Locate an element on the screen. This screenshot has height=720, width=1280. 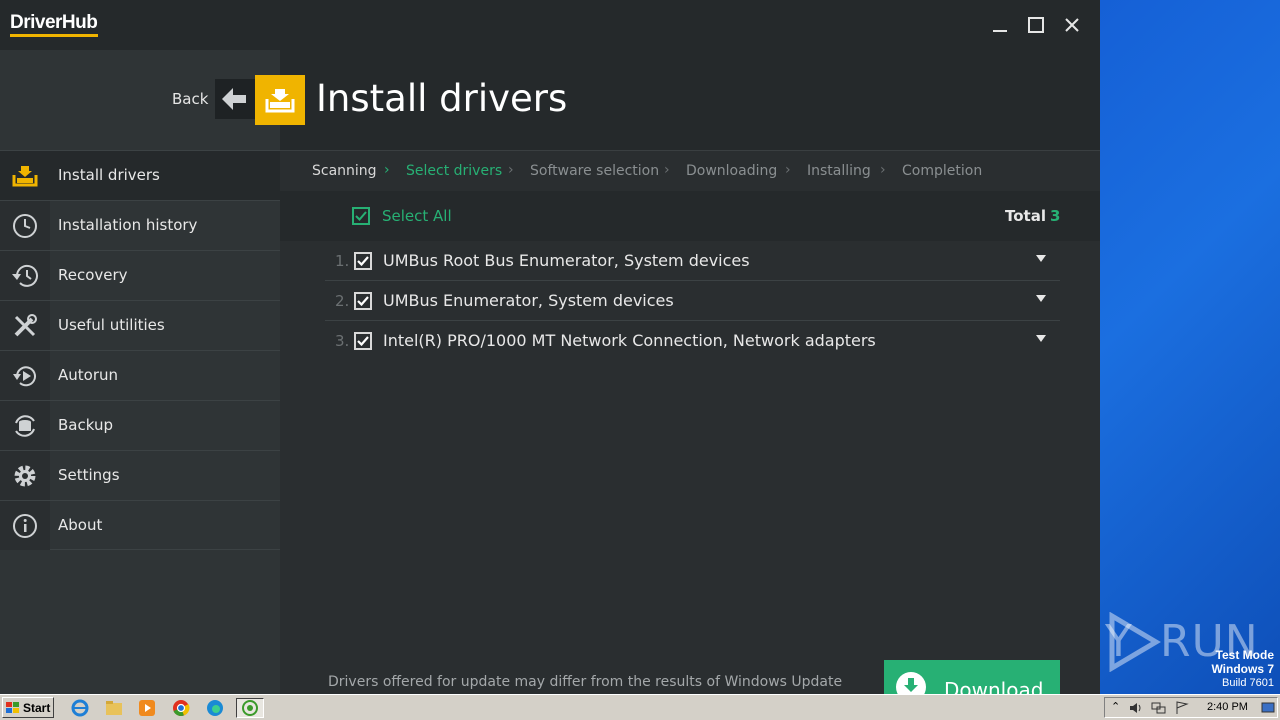
sidebar-item-useful-utilities: Useful utilities is located at coordinates (140, 325).